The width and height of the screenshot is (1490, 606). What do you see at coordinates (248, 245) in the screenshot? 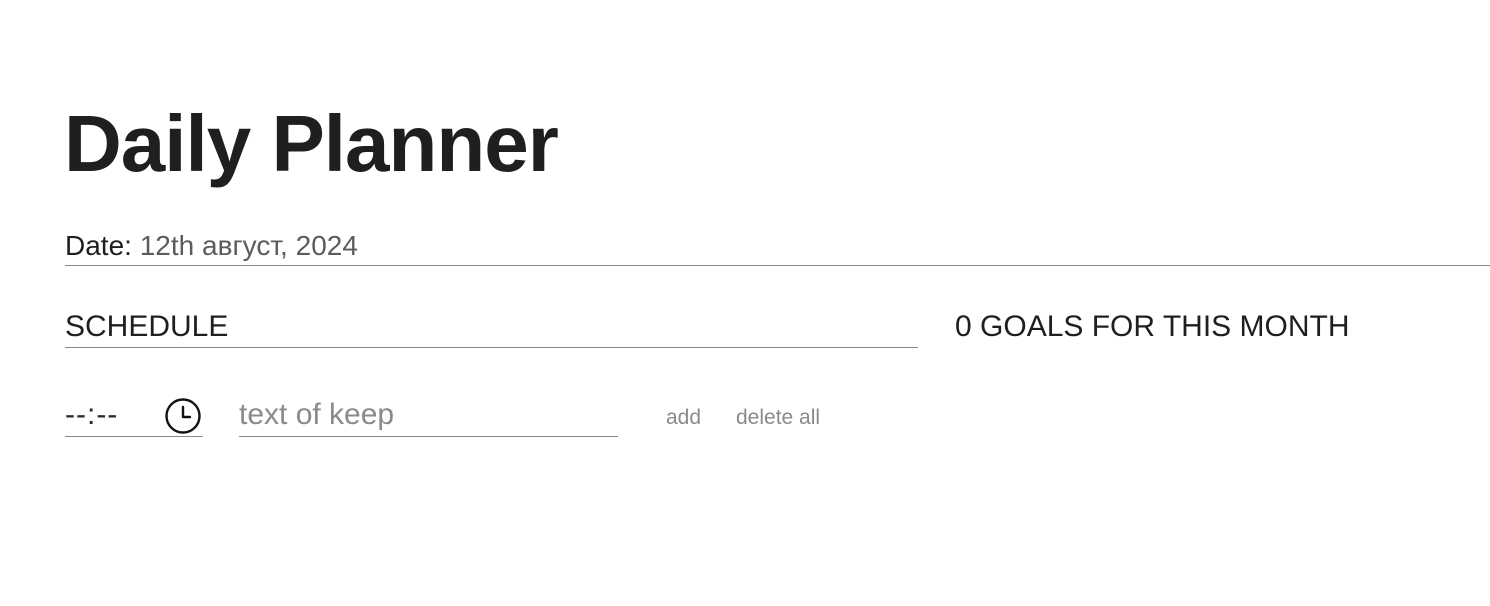
I see `date-value: 12th август, 2024` at bounding box center [248, 245].